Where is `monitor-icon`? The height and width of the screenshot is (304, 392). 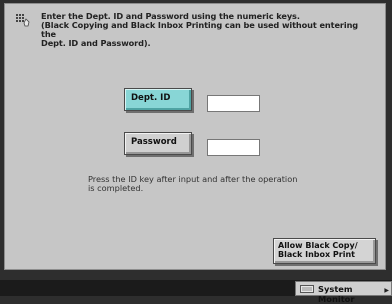
monitor-icon is located at coordinates (307, 289).